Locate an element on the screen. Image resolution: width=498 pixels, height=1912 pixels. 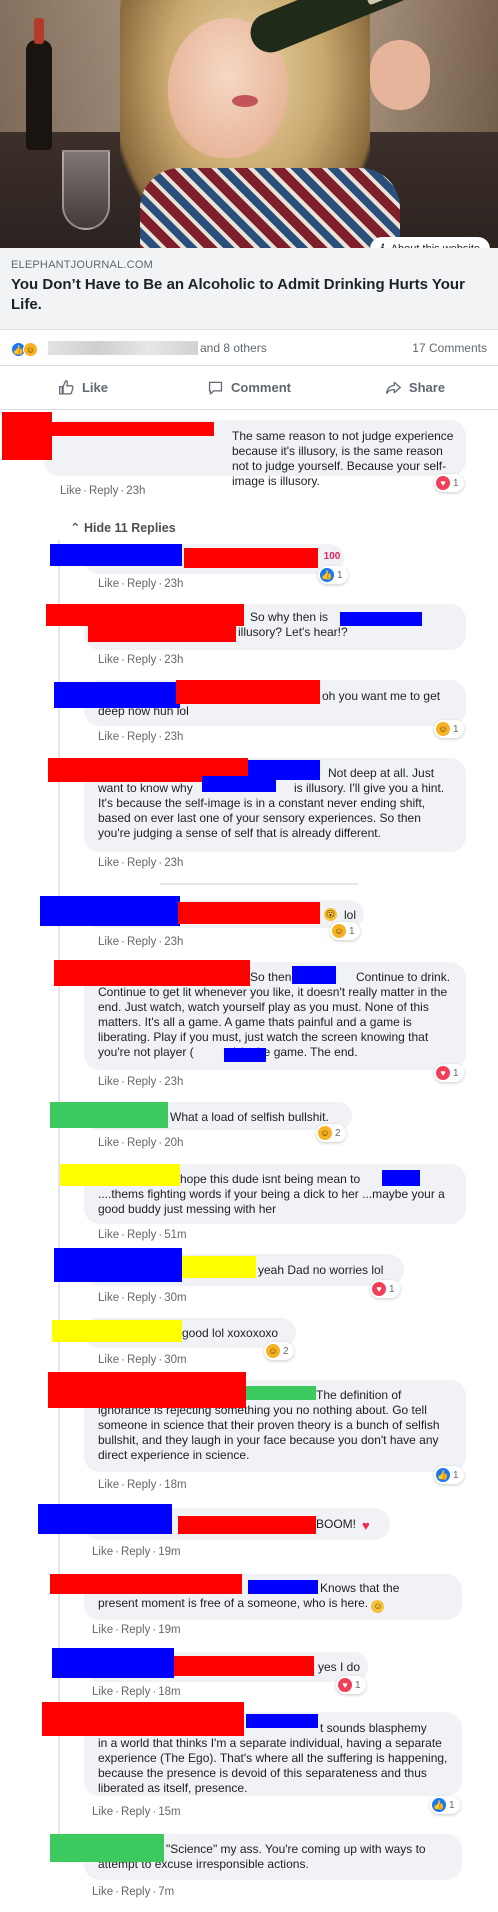
comment-meta: Like · Reply · 15m is located at coordinates (136, 1812).